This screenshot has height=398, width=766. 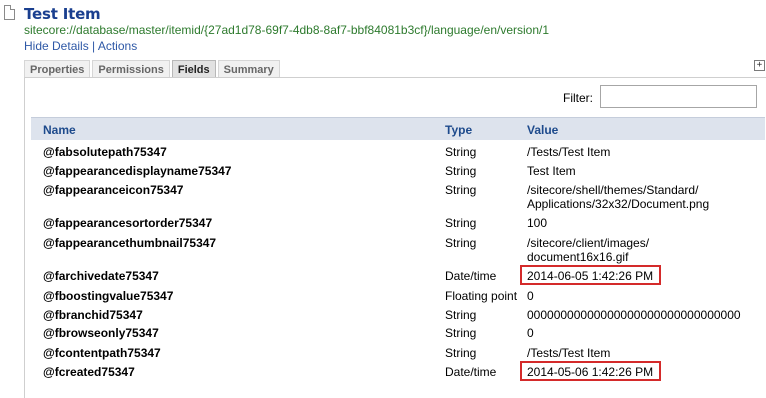 I want to click on field-name: @fcreated75347, so click(x=89, y=372).